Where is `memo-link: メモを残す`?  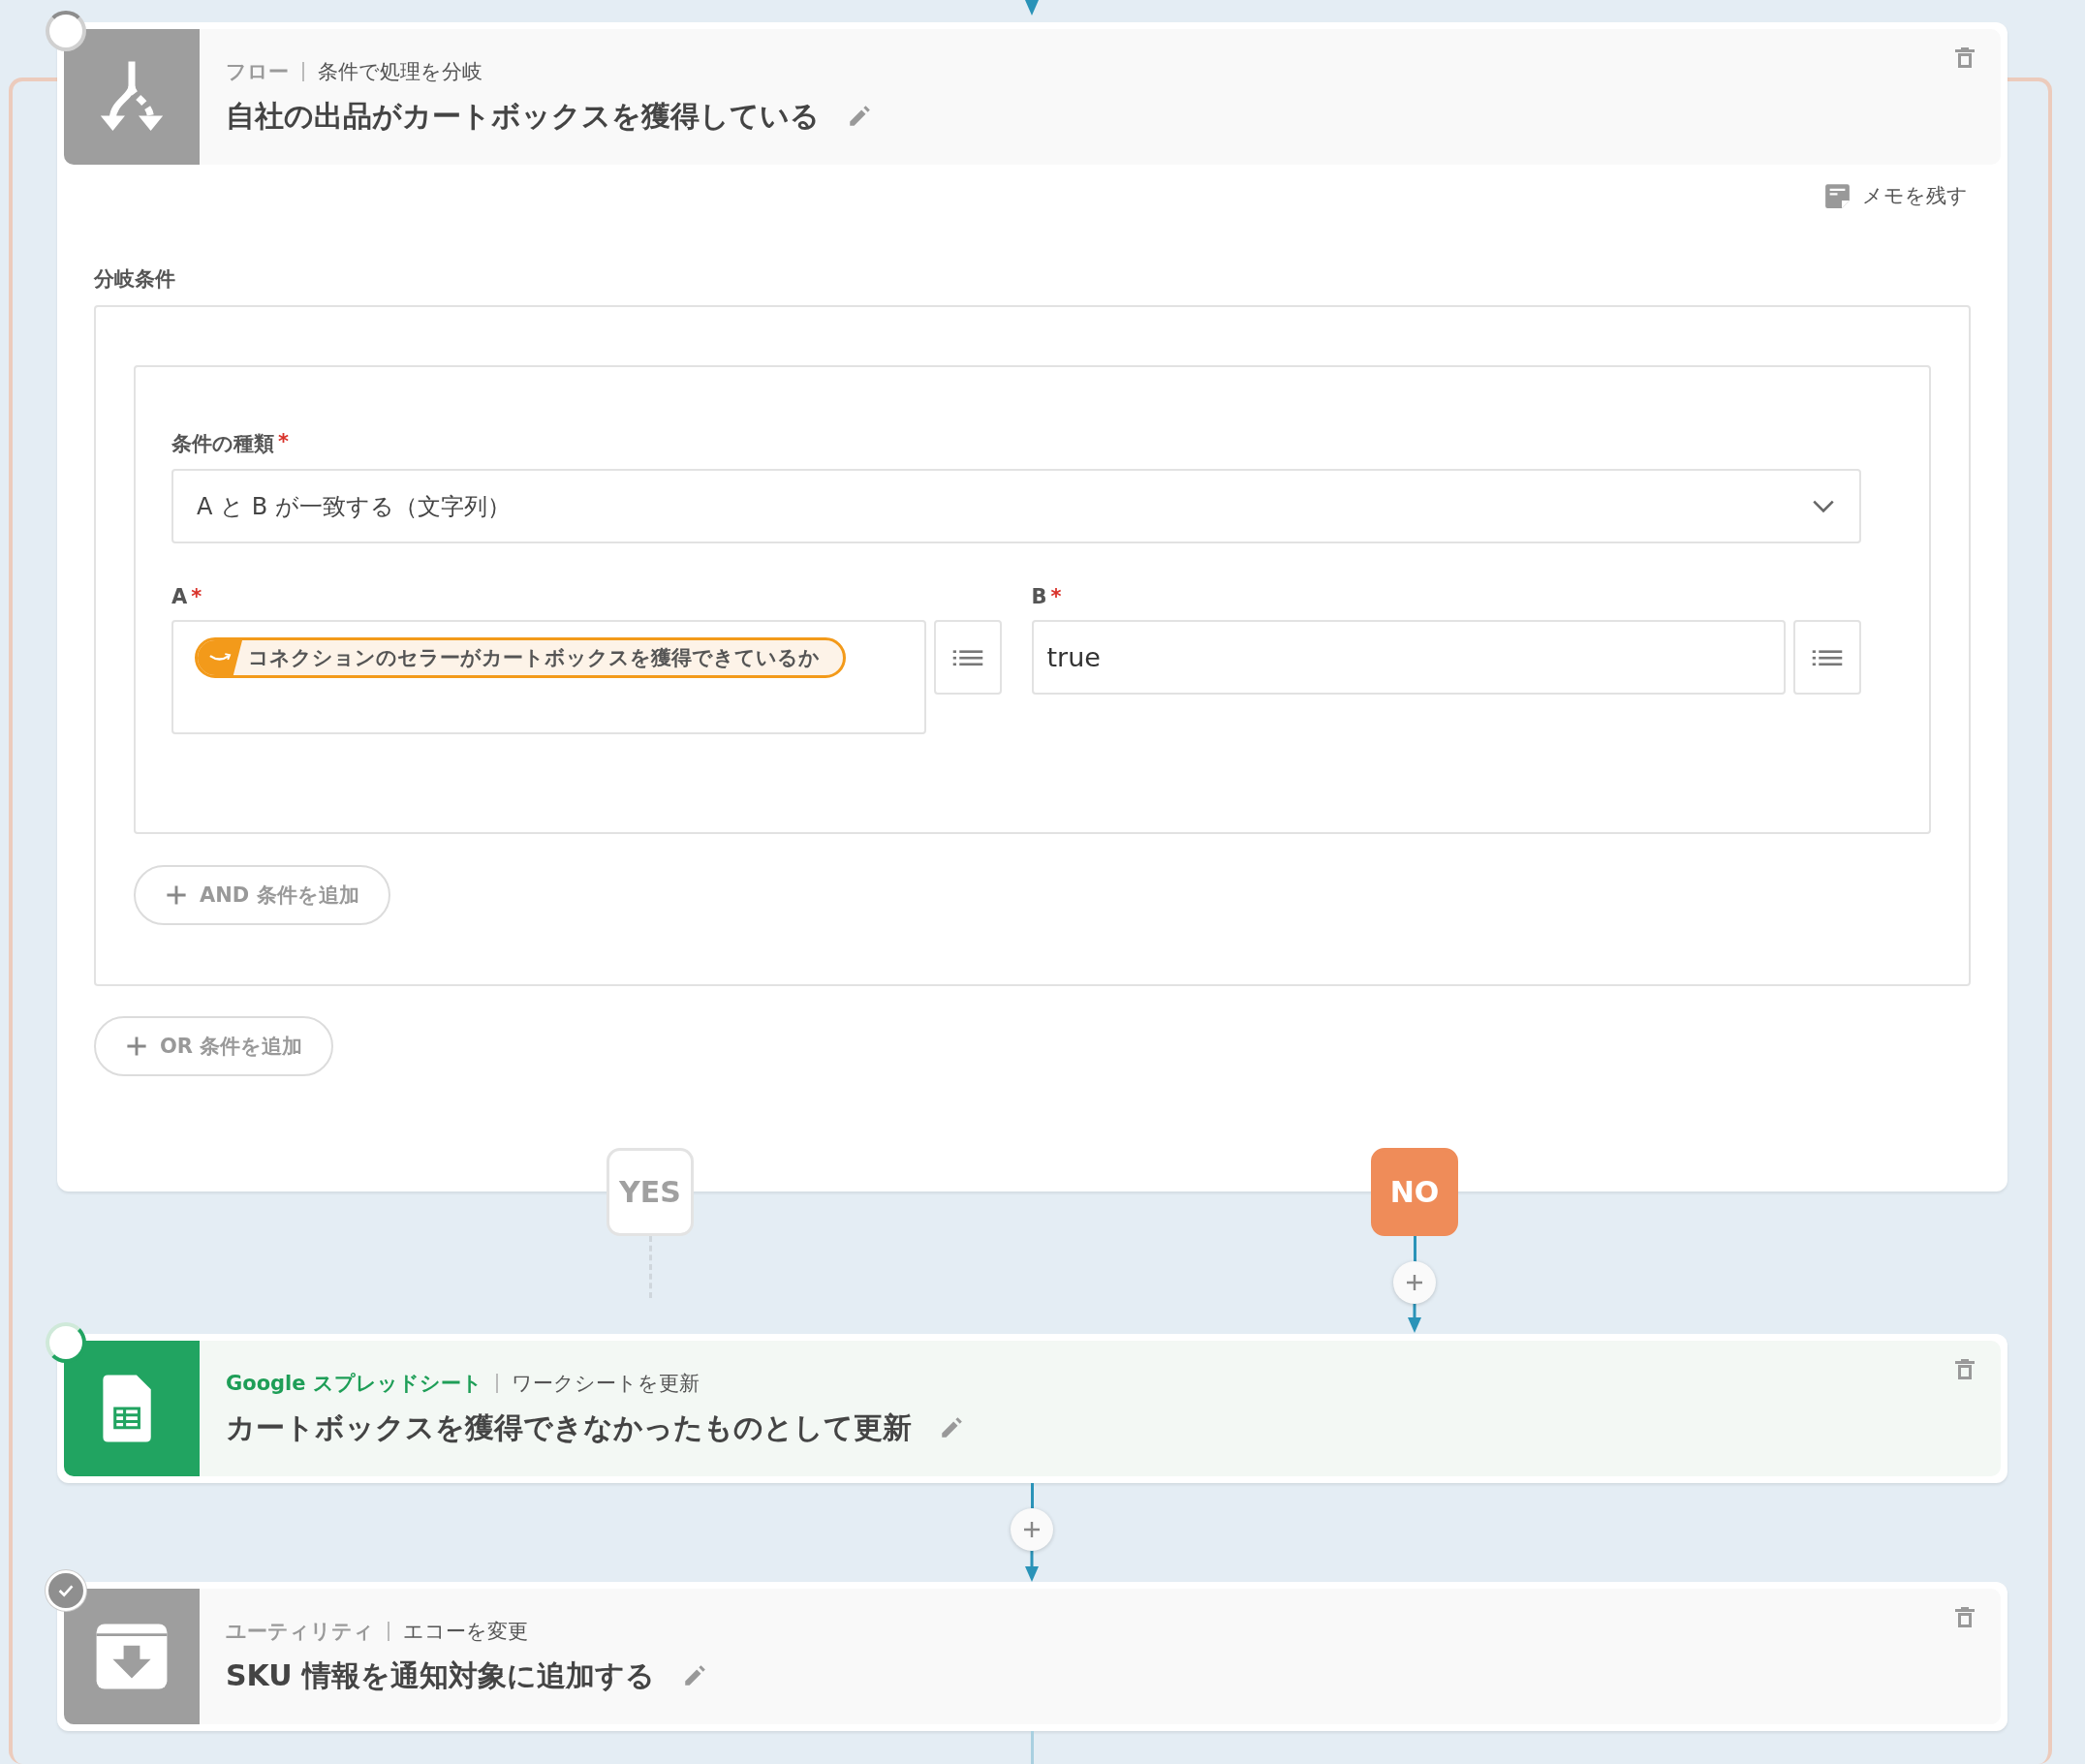 memo-link: メモを残す is located at coordinates (1896, 195).